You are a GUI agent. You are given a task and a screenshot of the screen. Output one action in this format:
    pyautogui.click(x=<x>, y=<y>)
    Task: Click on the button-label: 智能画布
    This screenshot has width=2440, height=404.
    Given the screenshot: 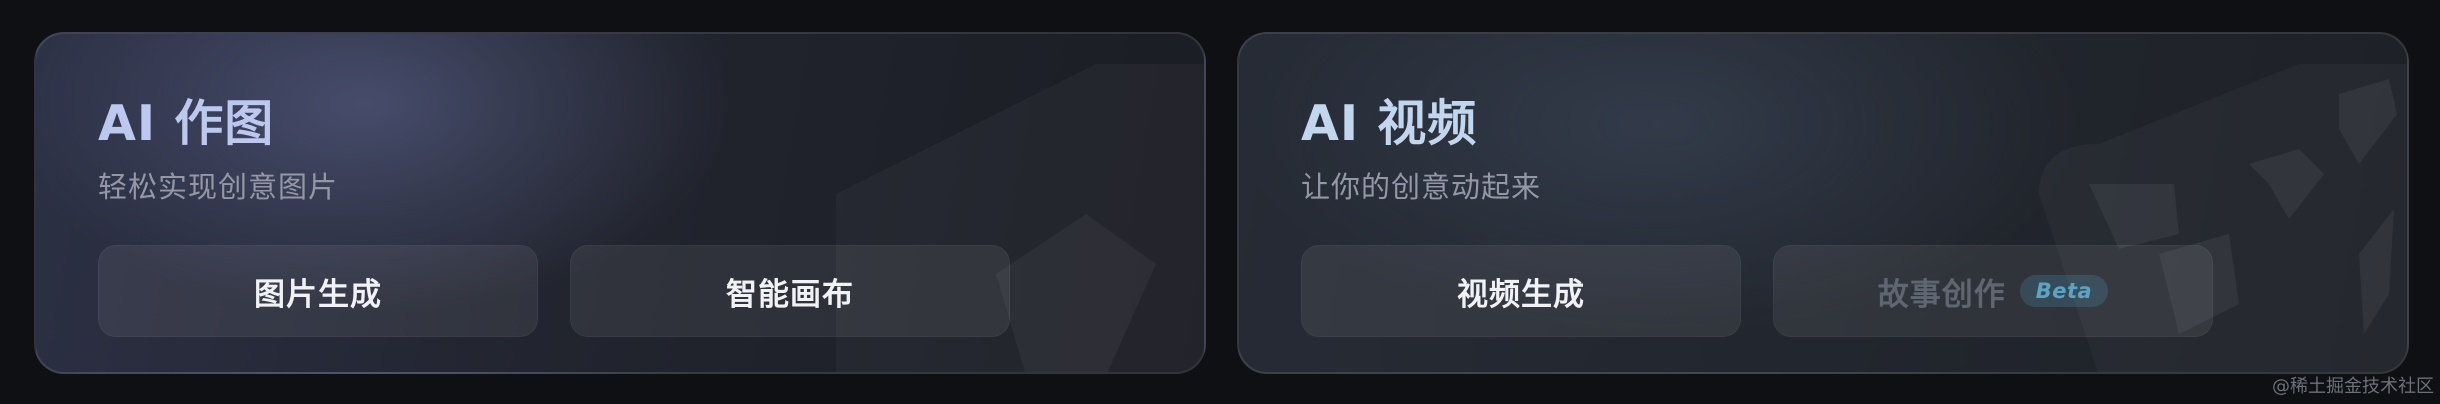 What is the action you would take?
    pyautogui.click(x=790, y=294)
    